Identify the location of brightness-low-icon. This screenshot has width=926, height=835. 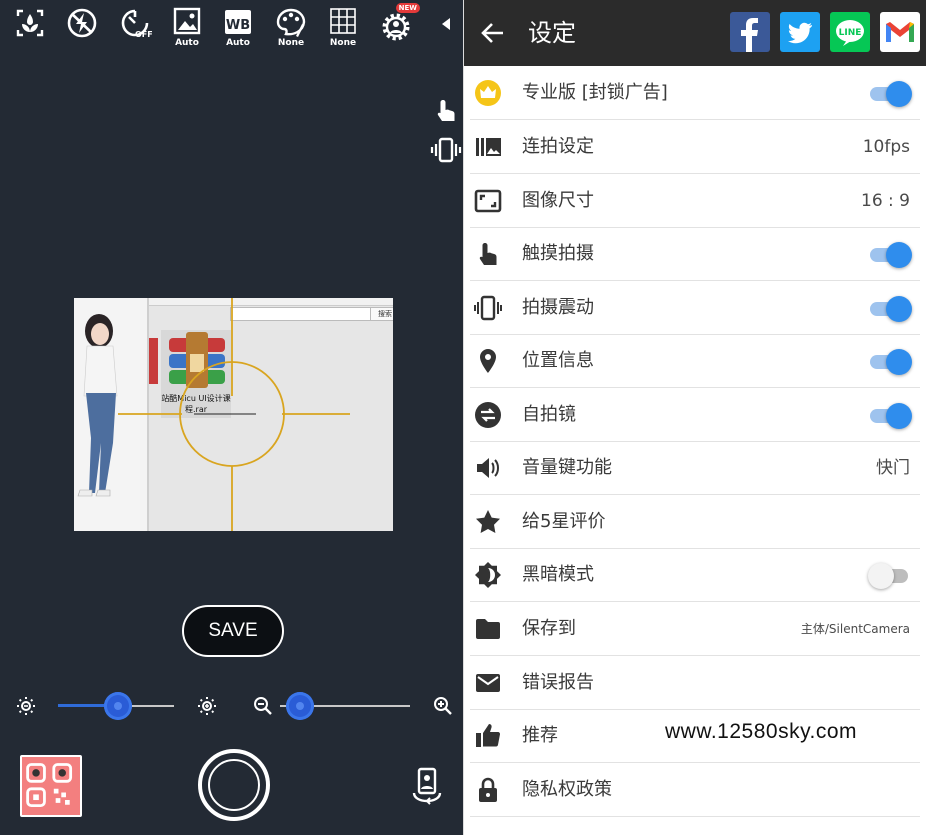
(26, 706).